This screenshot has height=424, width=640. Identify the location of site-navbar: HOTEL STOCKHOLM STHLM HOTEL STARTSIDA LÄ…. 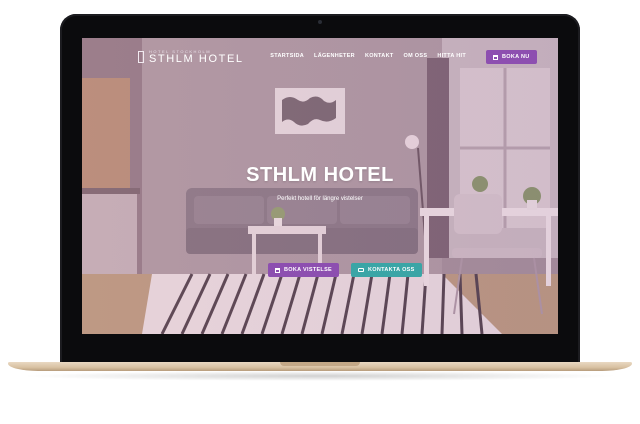
(320, 56).